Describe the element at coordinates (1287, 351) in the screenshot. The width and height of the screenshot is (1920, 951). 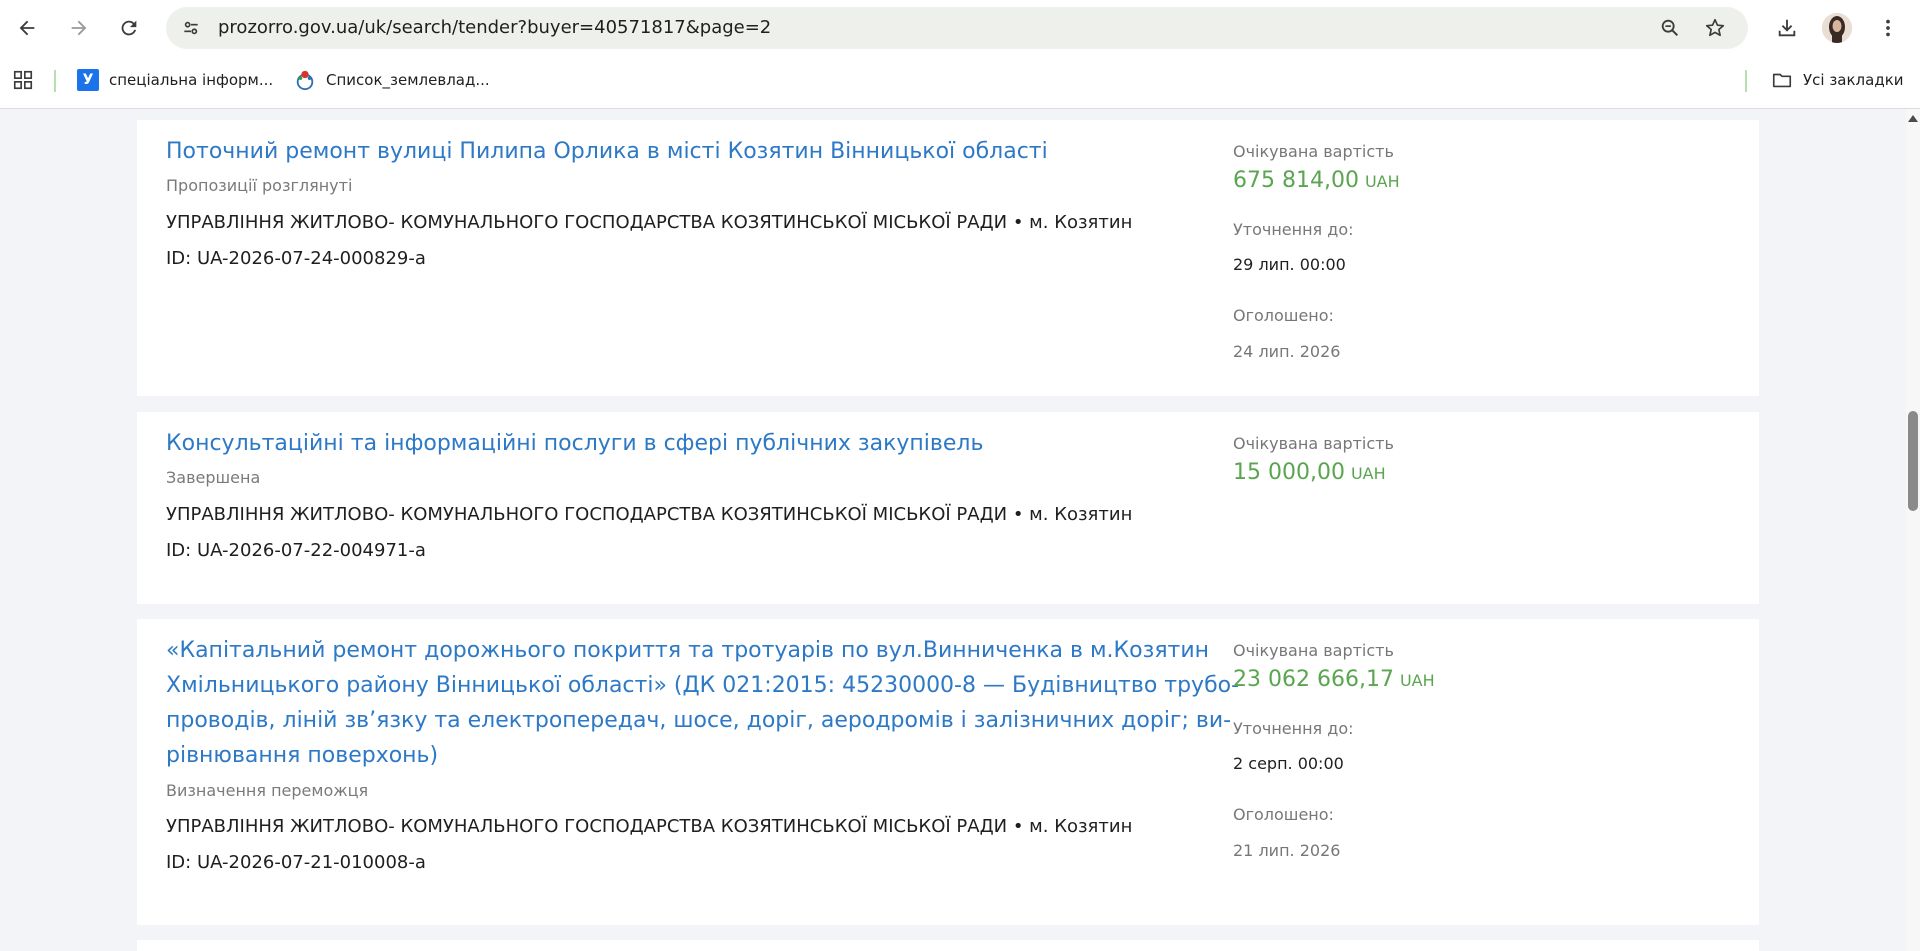
I see `announced-date: 24 лип. 2026` at that location.